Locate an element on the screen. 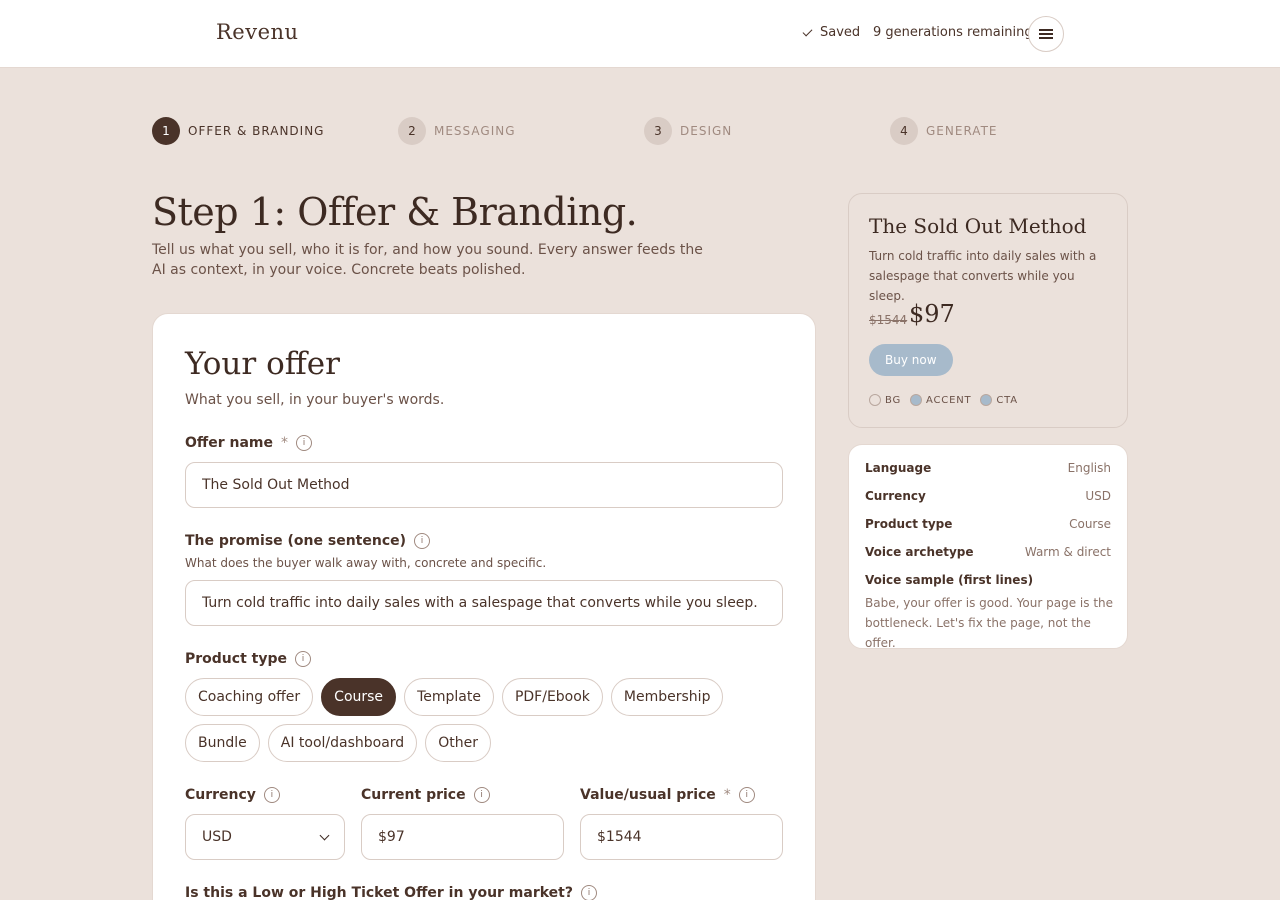  chip-coaching-offer: Coaching offer is located at coordinates (249, 697).